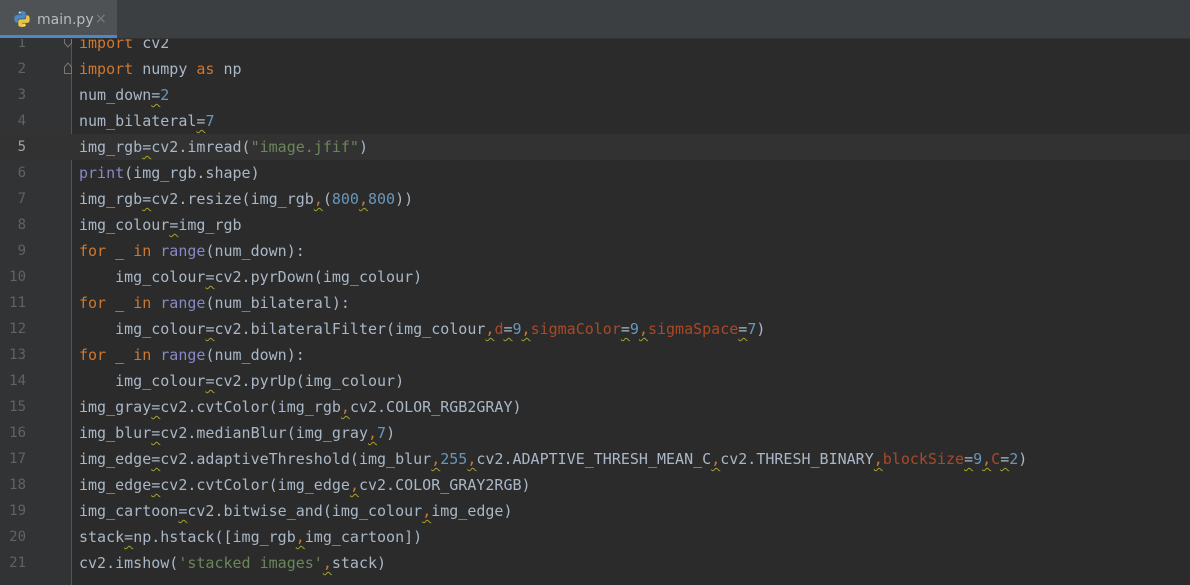  What do you see at coordinates (251, 537) in the screenshot?
I see `code-text: stack=np.hstack([img_rgb,img_cartoon])` at bounding box center [251, 537].